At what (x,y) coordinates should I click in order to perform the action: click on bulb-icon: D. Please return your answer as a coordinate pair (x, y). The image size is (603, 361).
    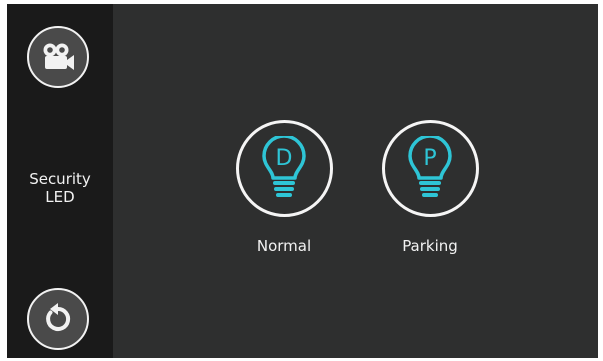
    Looking at the image, I should click on (284, 166).